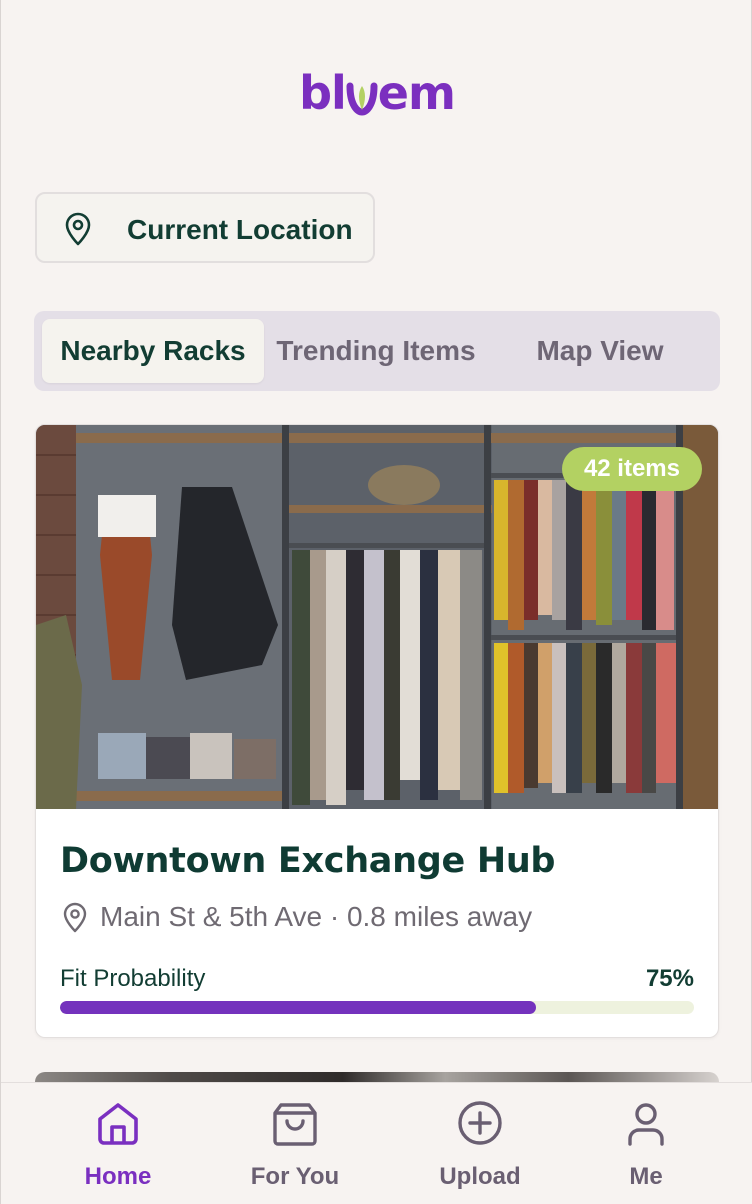 Image resolution: width=752 pixels, height=1204 pixels. What do you see at coordinates (376, 1143) in the screenshot?
I see `bottom-navigation: Home For You Upload Me` at bounding box center [376, 1143].